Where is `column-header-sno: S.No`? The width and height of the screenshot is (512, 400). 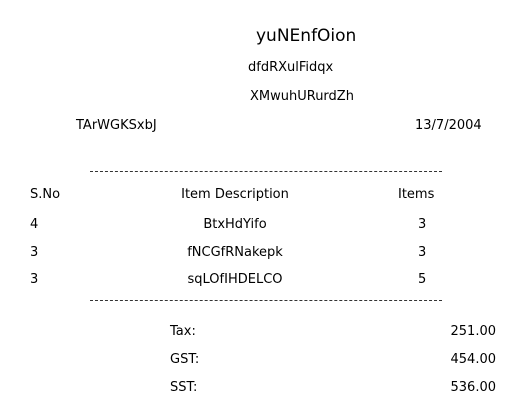
column-header-sno: S.No is located at coordinates (45, 194).